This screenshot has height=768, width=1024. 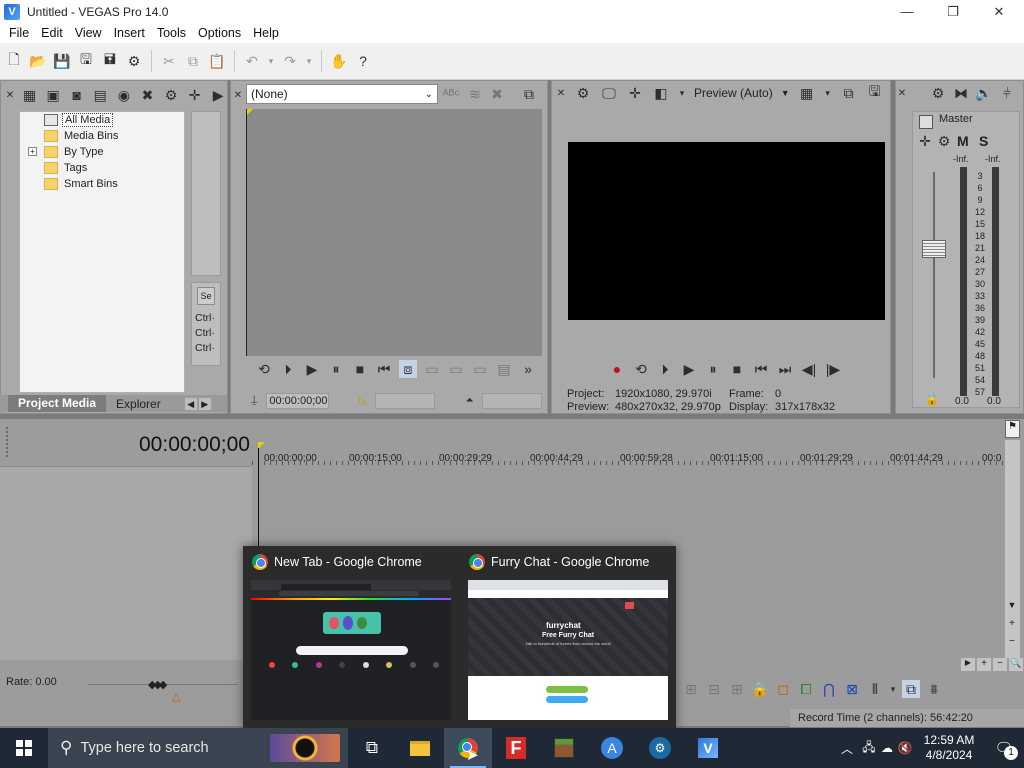 What do you see at coordinates (468, 748) in the screenshot?
I see `chrome-taskbar-icon: ➤` at bounding box center [468, 748].